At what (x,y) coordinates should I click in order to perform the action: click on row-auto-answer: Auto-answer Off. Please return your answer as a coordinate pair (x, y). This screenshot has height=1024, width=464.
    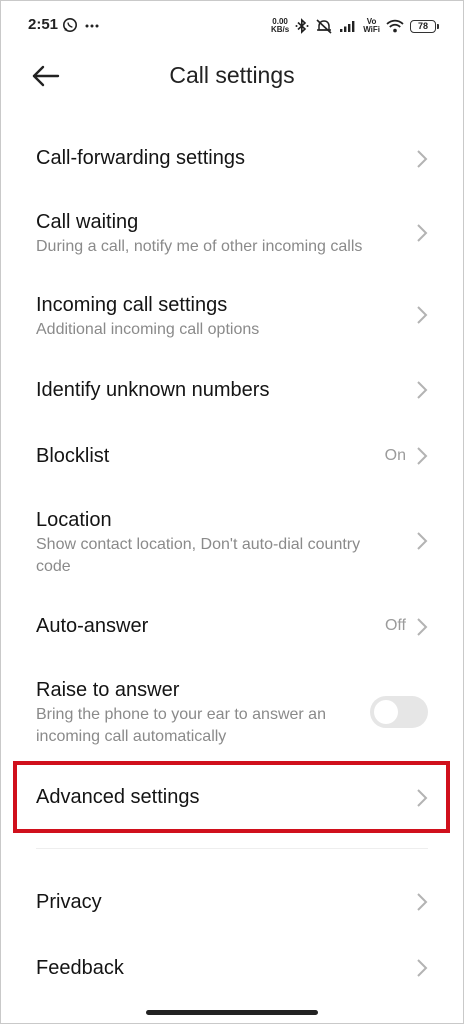
    Looking at the image, I should click on (232, 627).